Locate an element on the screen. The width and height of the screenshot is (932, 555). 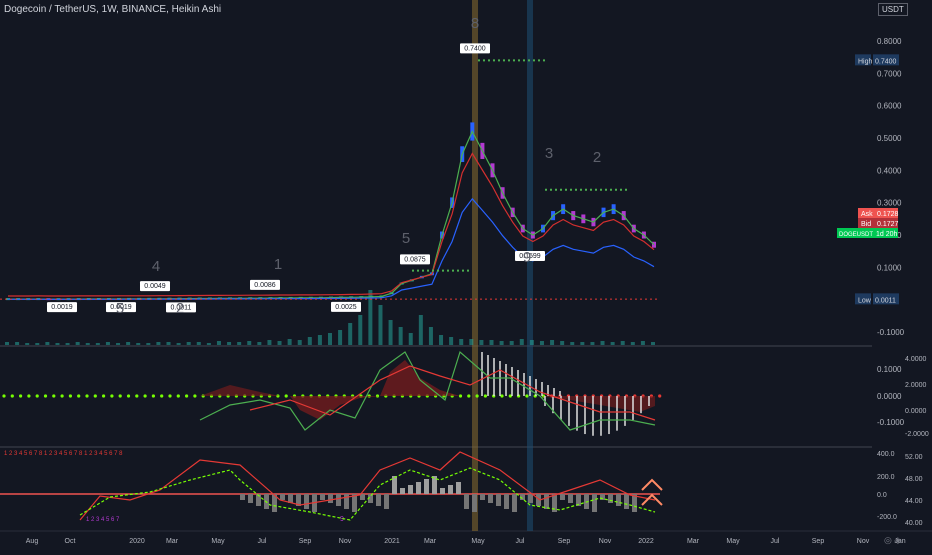
td-count-number: 9 is located at coordinates (527, 257).